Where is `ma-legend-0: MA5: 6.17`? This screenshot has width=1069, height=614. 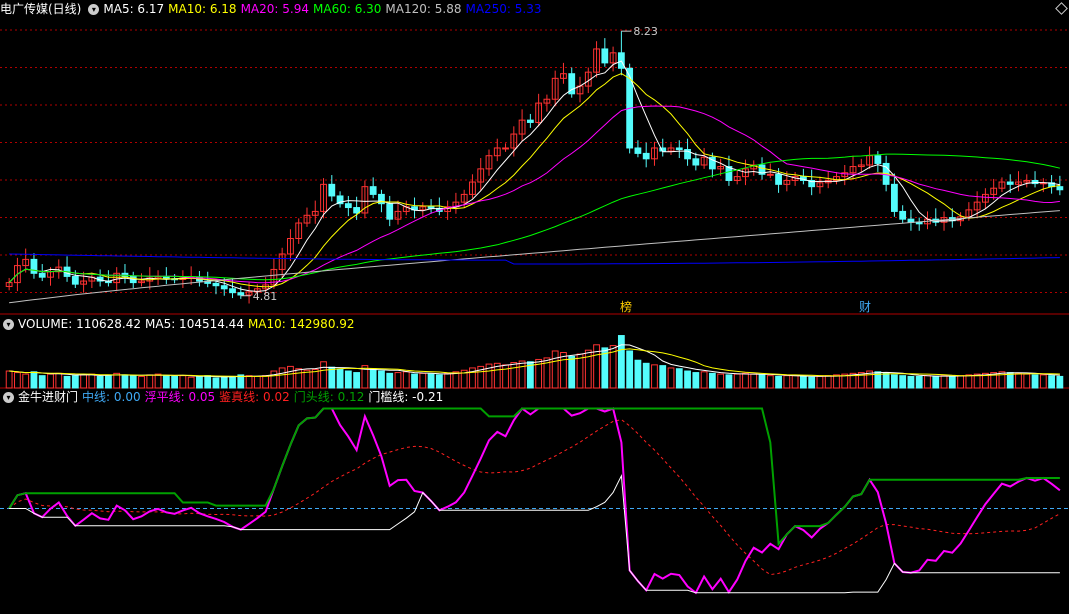 ma-legend-0: MA5: 6.17 is located at coordinates (134, 9).